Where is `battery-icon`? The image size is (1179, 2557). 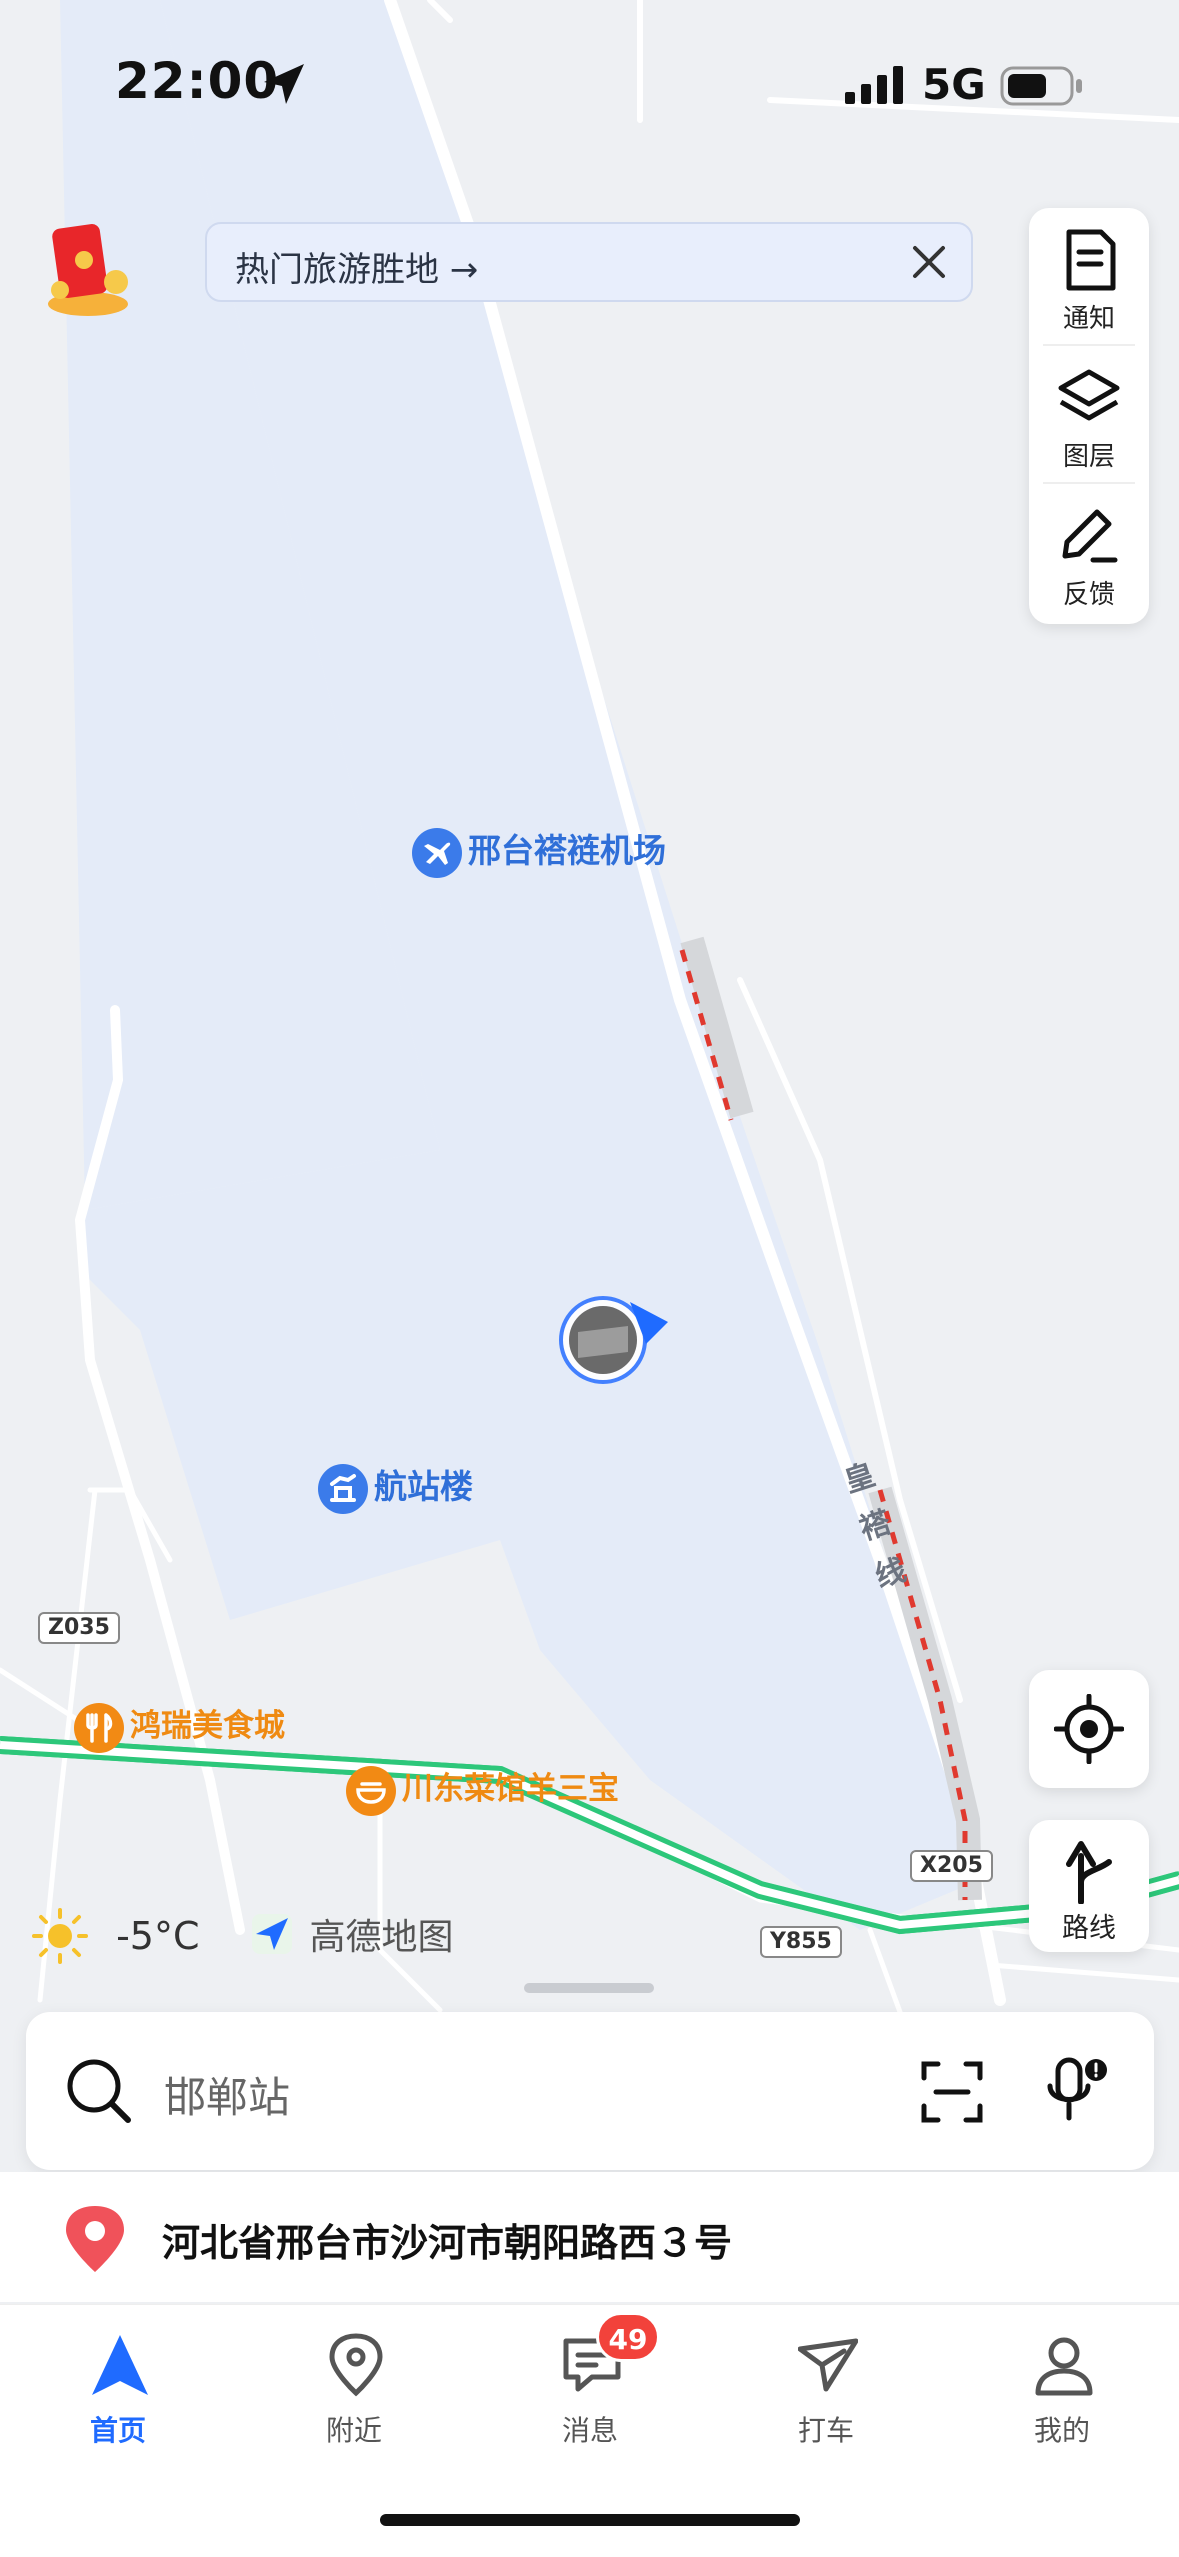
battery-icon is located at coordinates (1041, 86).